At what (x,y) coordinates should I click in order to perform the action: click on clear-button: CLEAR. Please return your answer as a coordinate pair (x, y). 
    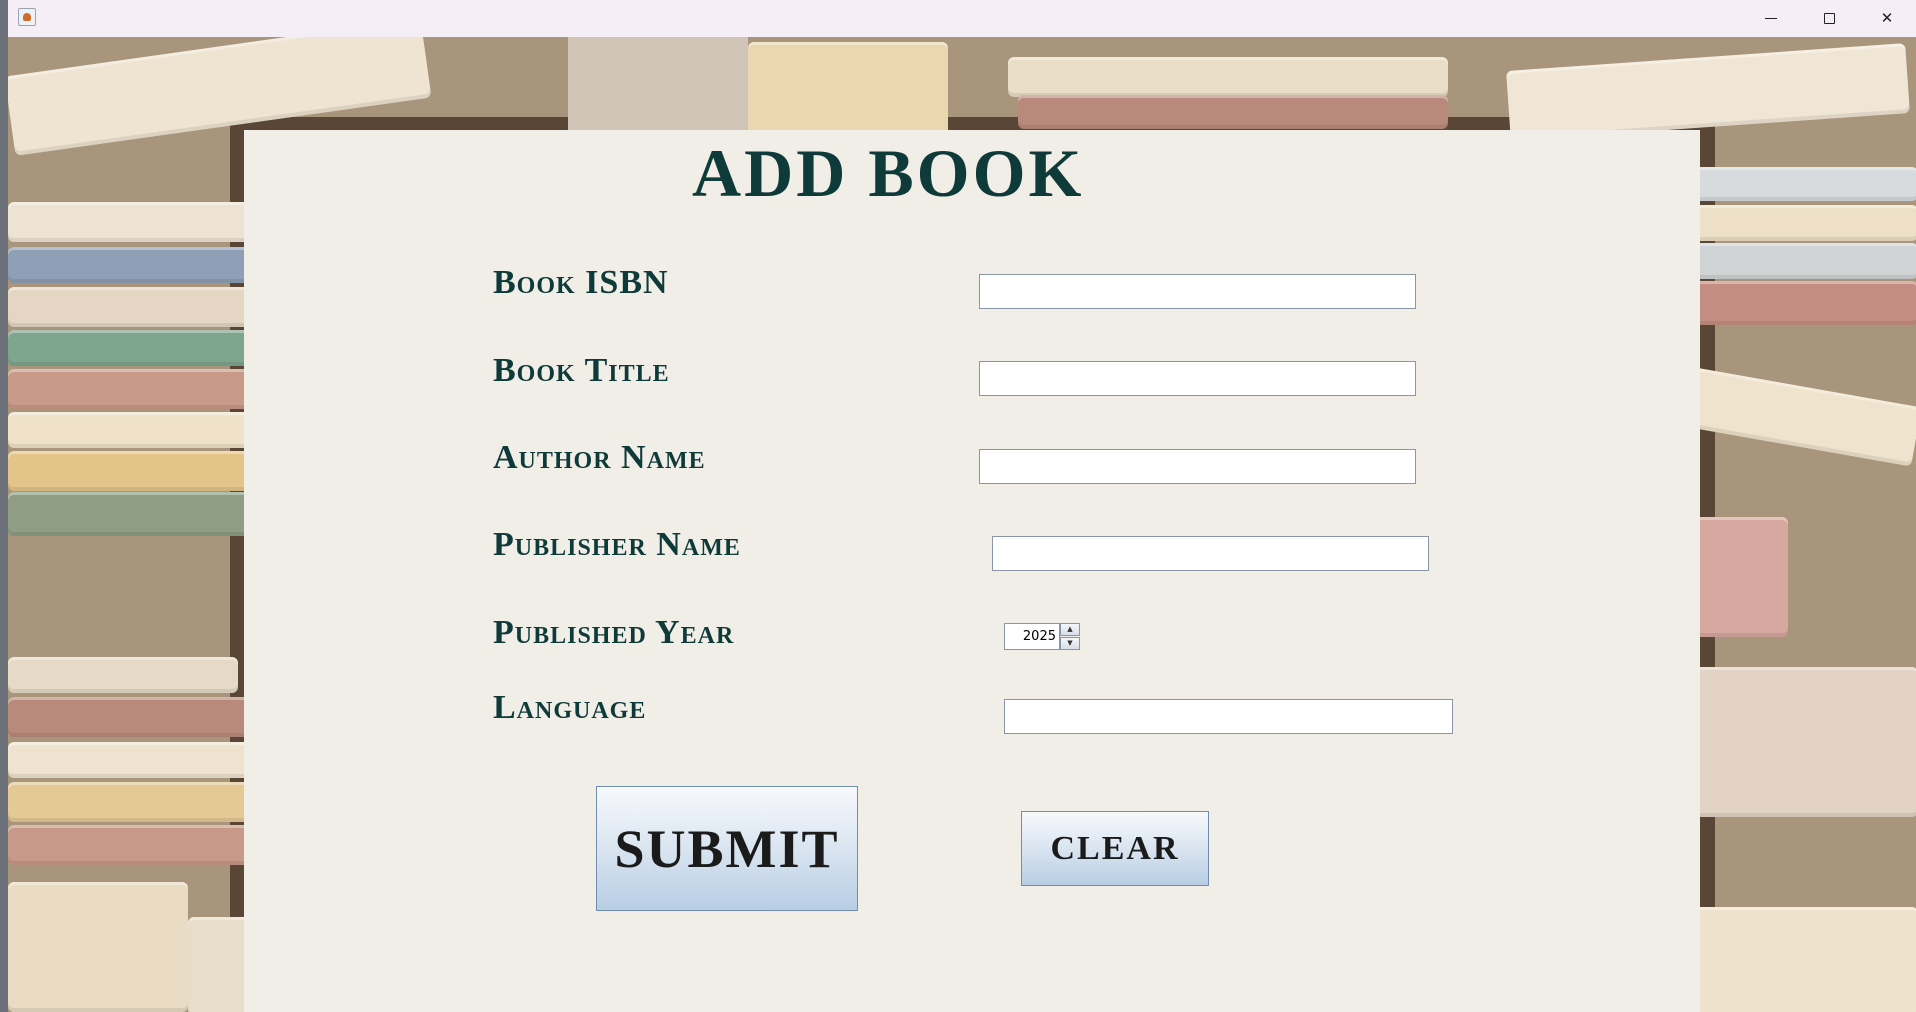
    Looking at the image, I should click on (1115, 848).